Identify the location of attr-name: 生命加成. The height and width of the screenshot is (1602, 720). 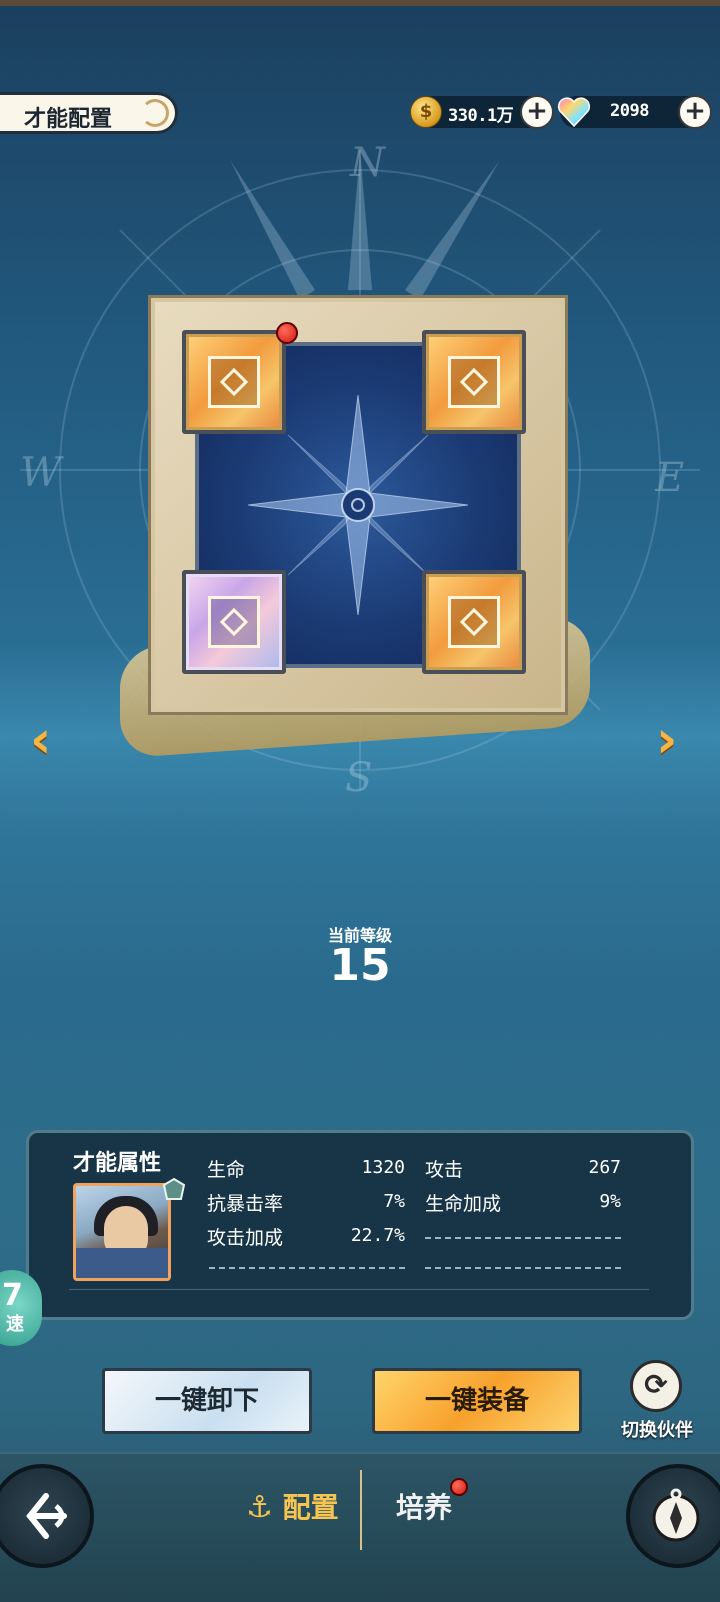
(463, 1204).